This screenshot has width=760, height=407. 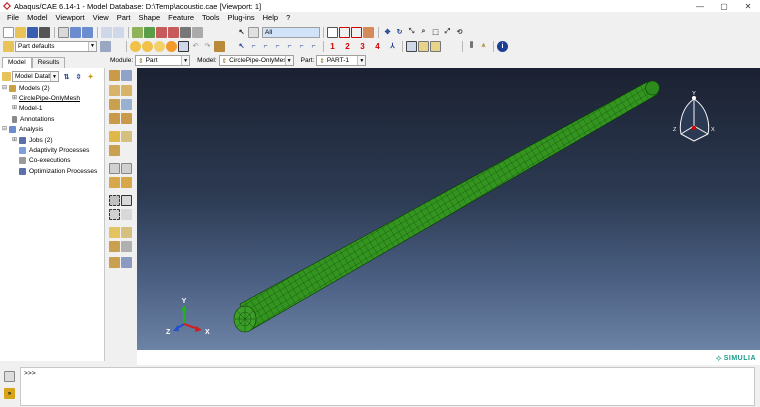 I want to click on refresh-icon, so click(x=118, y=32).